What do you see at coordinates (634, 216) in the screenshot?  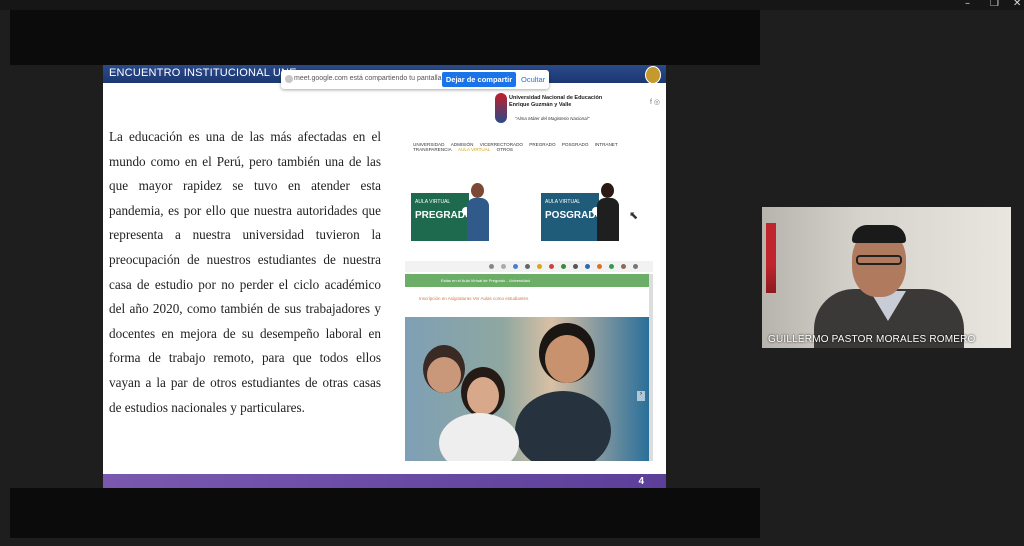 I see `mouse-cursor-icon: ⬉` at bounding box center [634, 216].